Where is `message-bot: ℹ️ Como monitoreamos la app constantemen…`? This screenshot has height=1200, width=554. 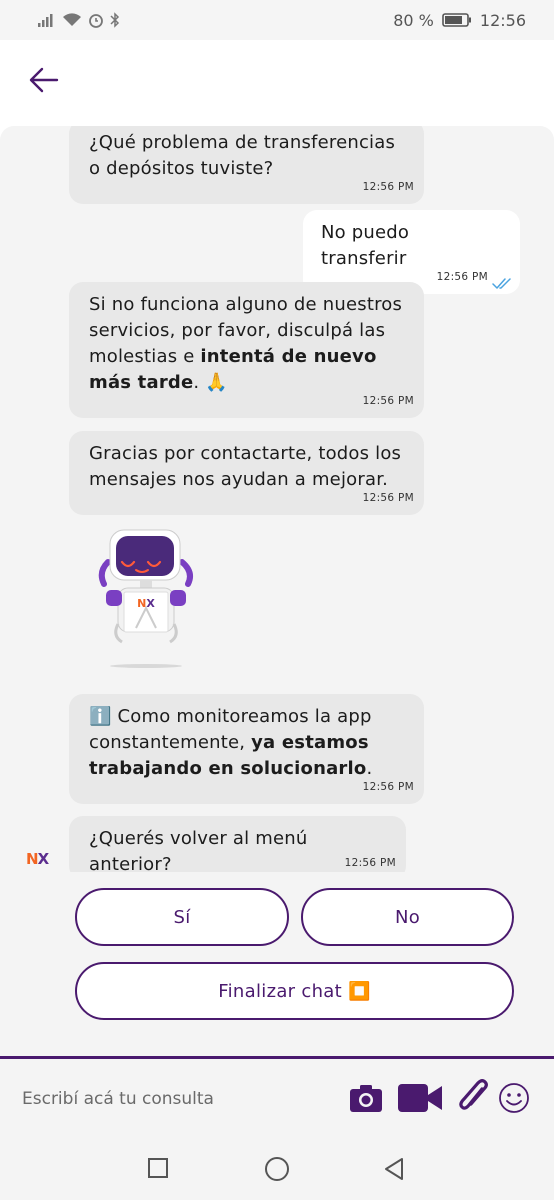
message-bot: ℹ️ Como monitoreamos la app constantemen… is located at coordinates (246, 749).